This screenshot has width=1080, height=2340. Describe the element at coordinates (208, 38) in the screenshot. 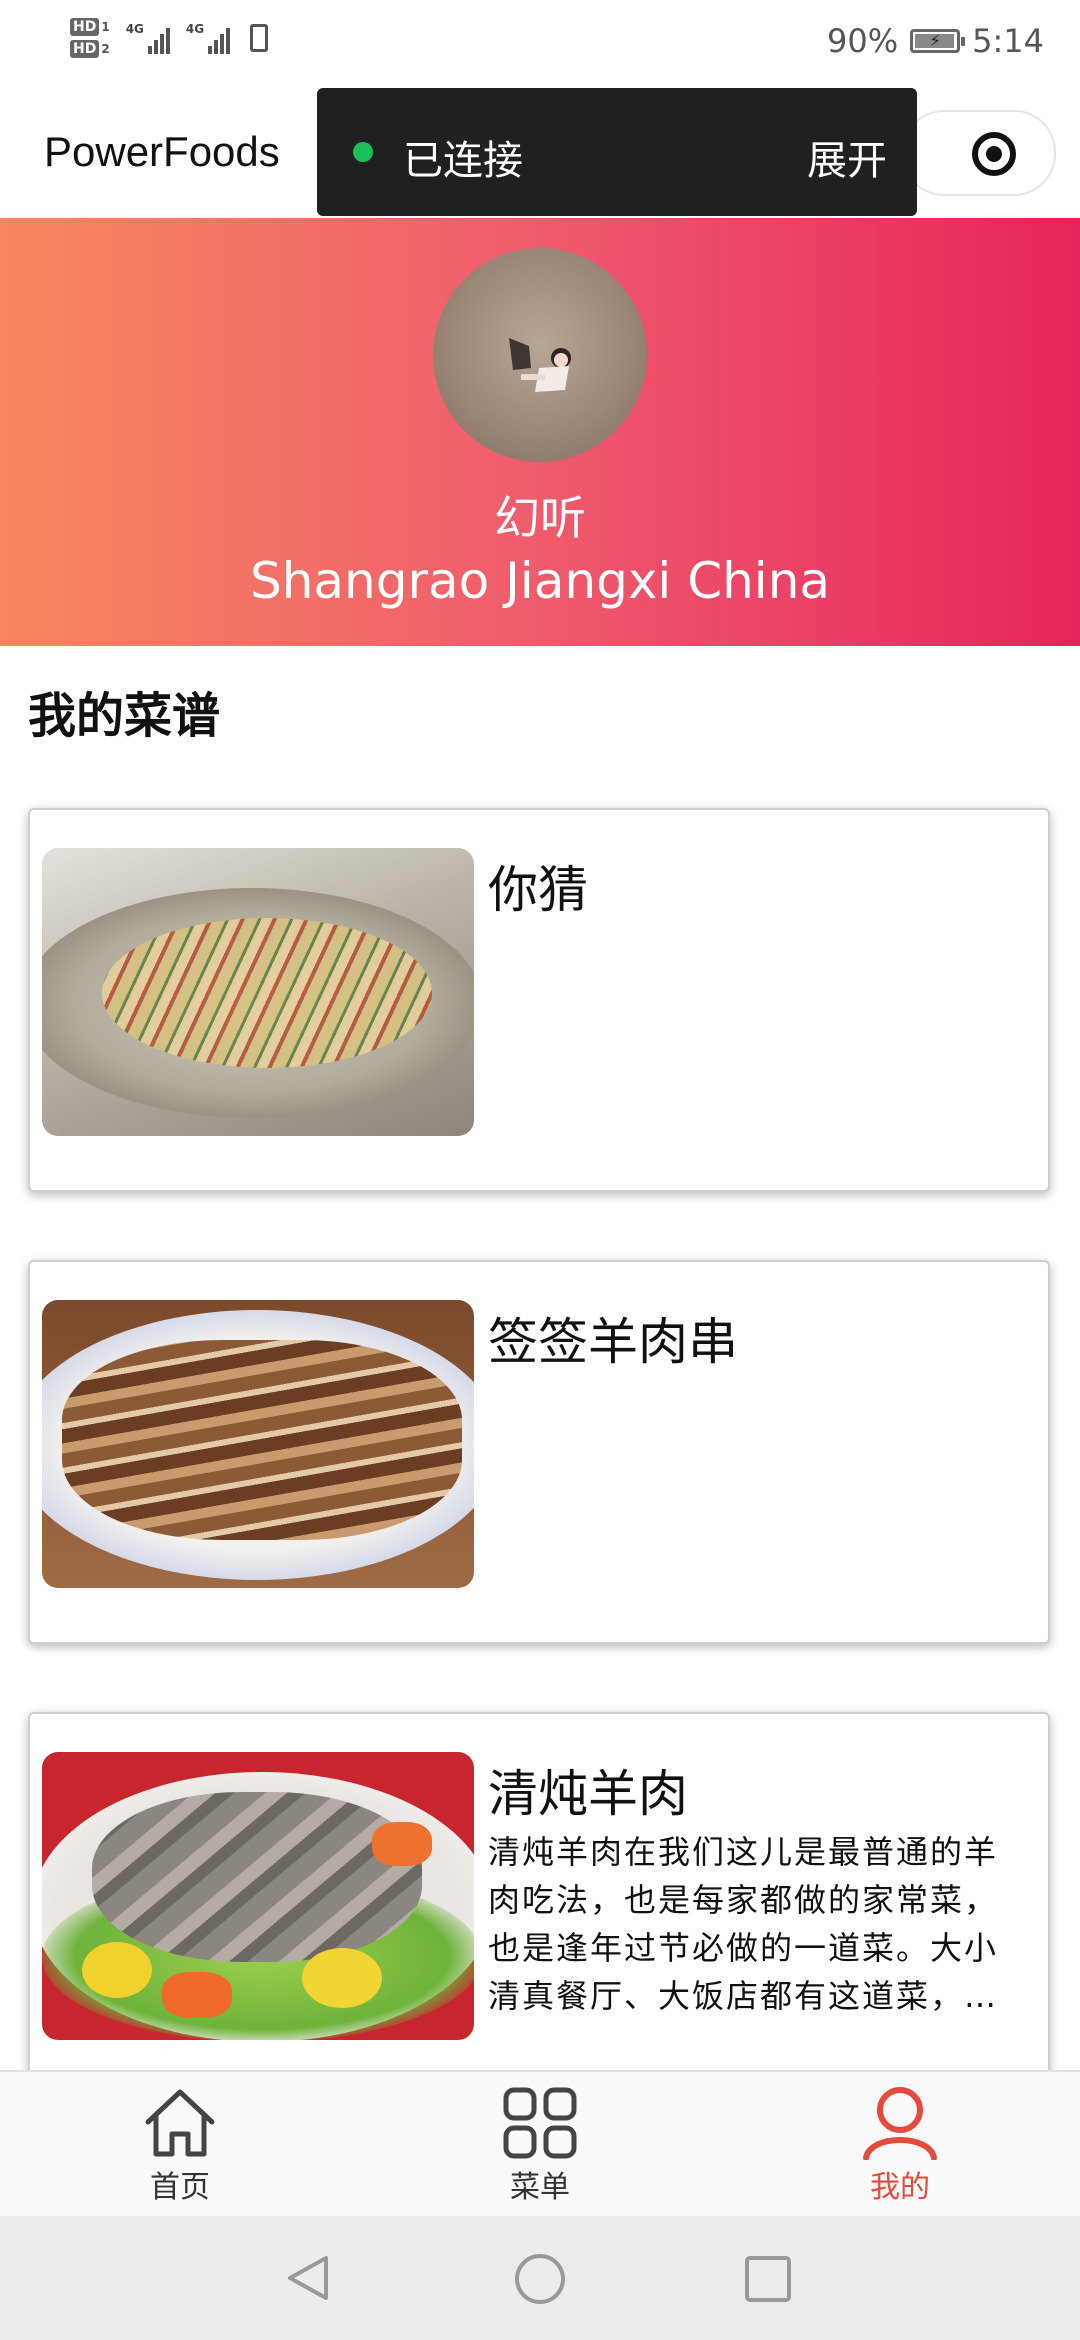

I see `signal-icon-sim2: 4G` at that location.